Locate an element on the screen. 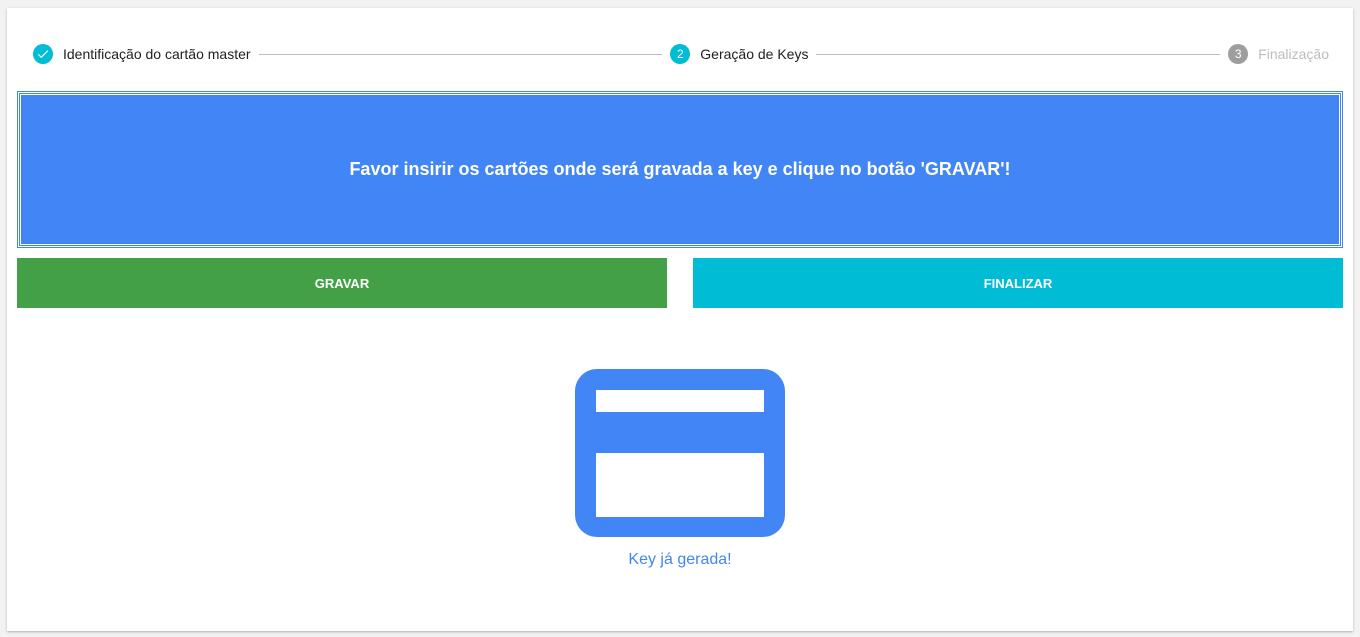 This screenshot has width=1360, height=637. step-2: 2 Geração de Keys is located at coordinates (739, 54).